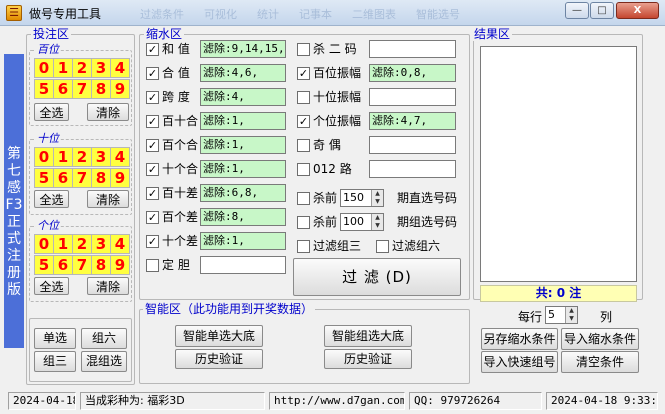 This screenshot has height=414, width=665. I want to click on tens-clear-button: 清除, so click(108, 199).